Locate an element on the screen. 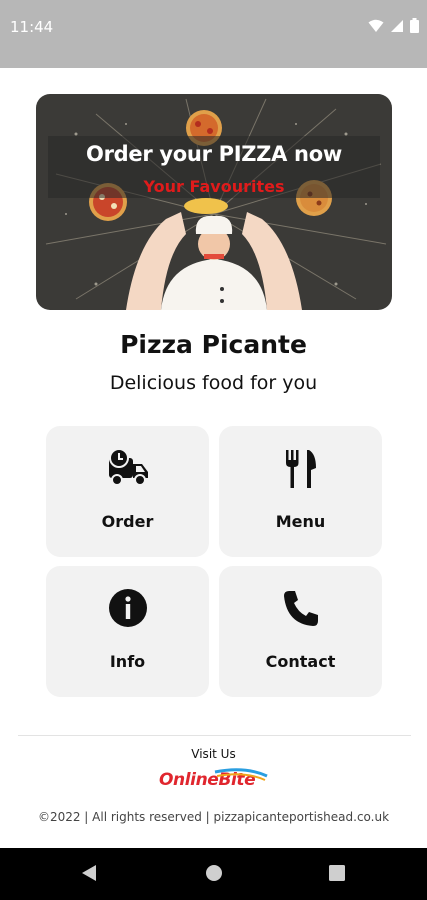 The width and height of the screenshot is (427, 900). recents-icon is located at coordinates (337, 873).